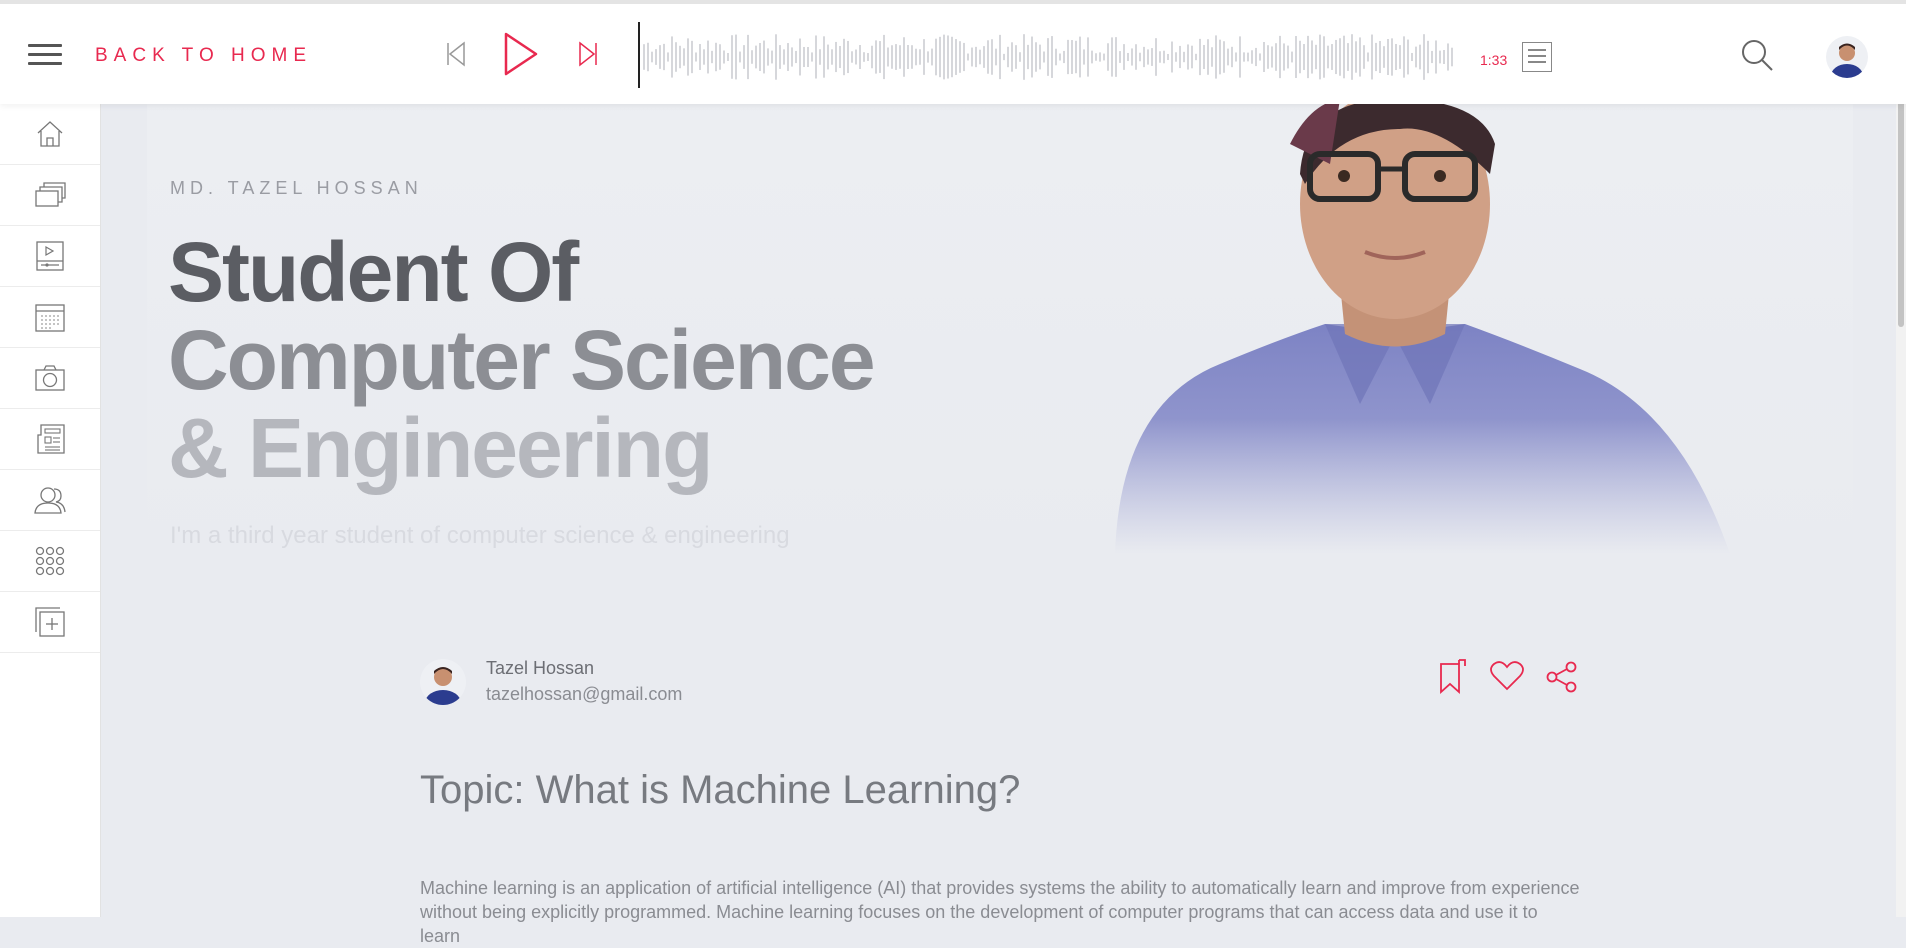  What do you see at coordinates (373, 272) in the screenshot?
I see `hero-title-line1: Student Of` at bounding box center [373, 272].